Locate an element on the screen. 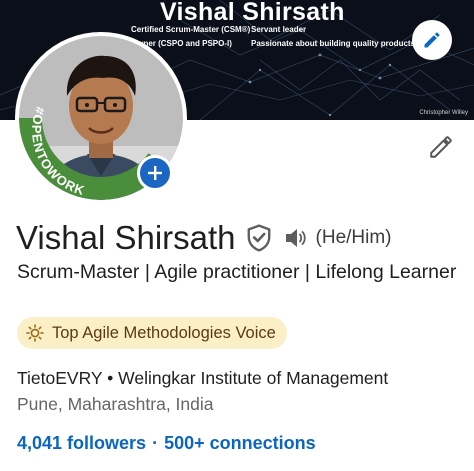 The width and height of the screenshot is (474, 471). svg-text: #OPENTOWORK is located at coordinates (58, 151).